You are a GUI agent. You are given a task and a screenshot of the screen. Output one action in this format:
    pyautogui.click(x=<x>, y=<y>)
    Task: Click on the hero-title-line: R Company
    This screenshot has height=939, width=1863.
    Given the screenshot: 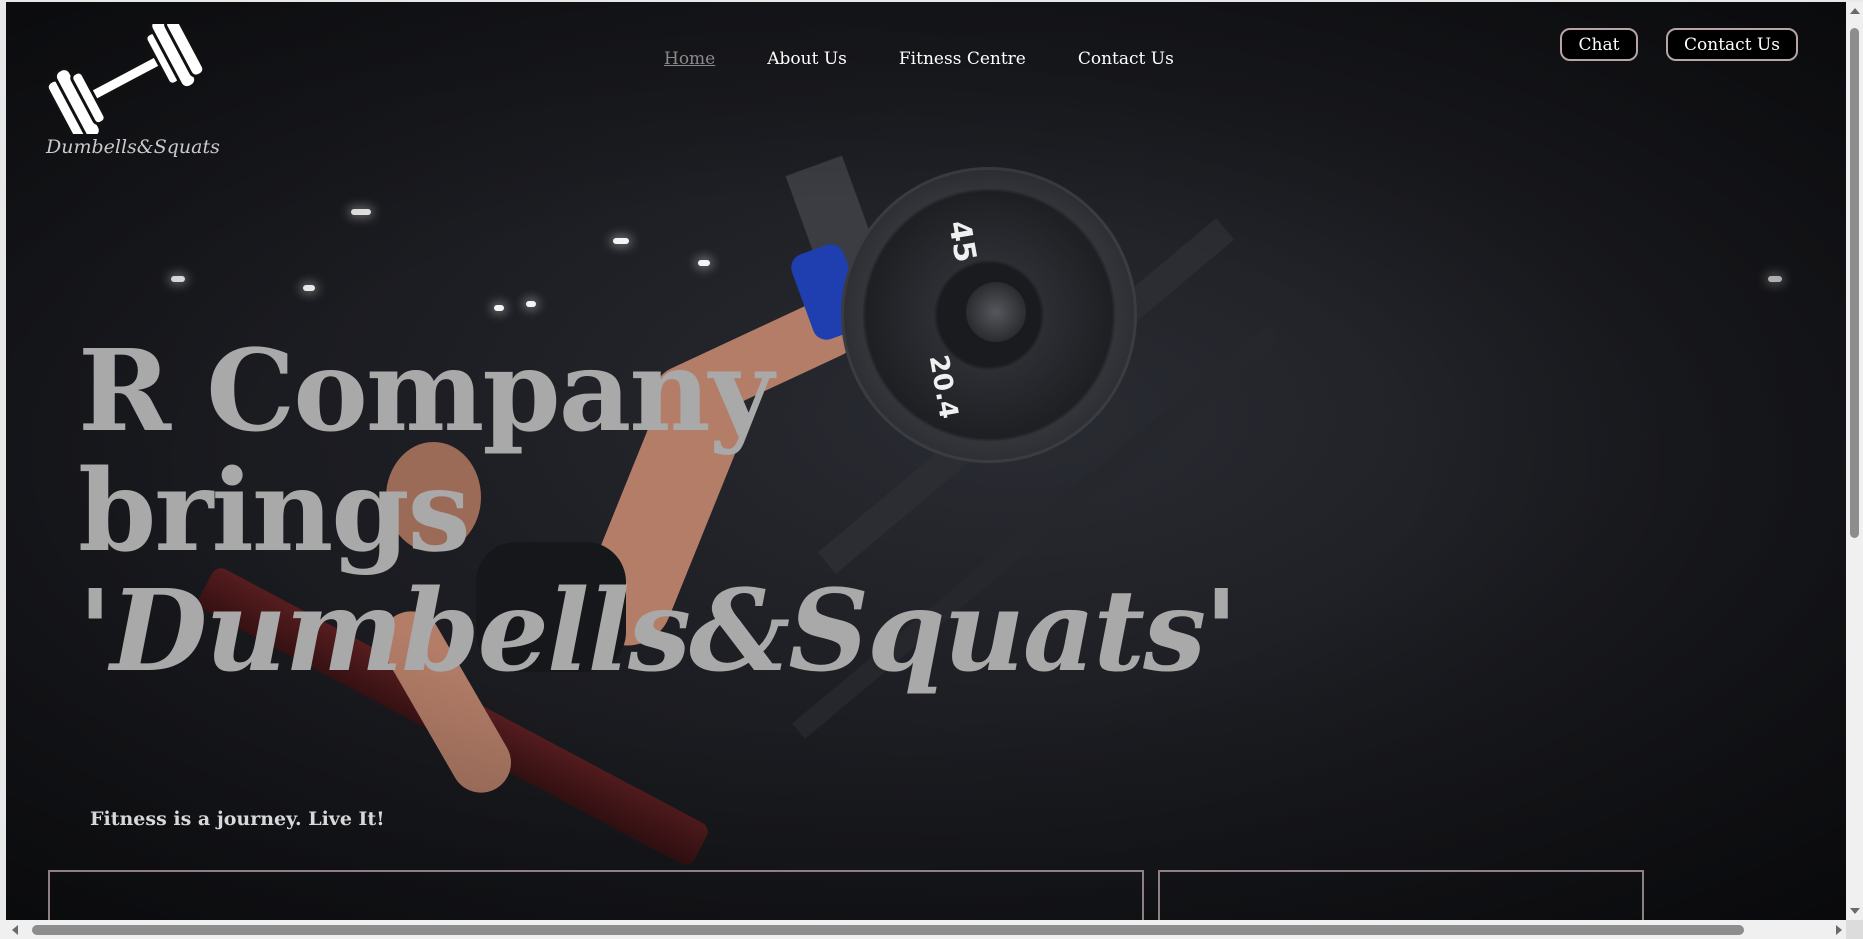 What is the action you would take?
    pyautogui.click(x=426, y=391)
    